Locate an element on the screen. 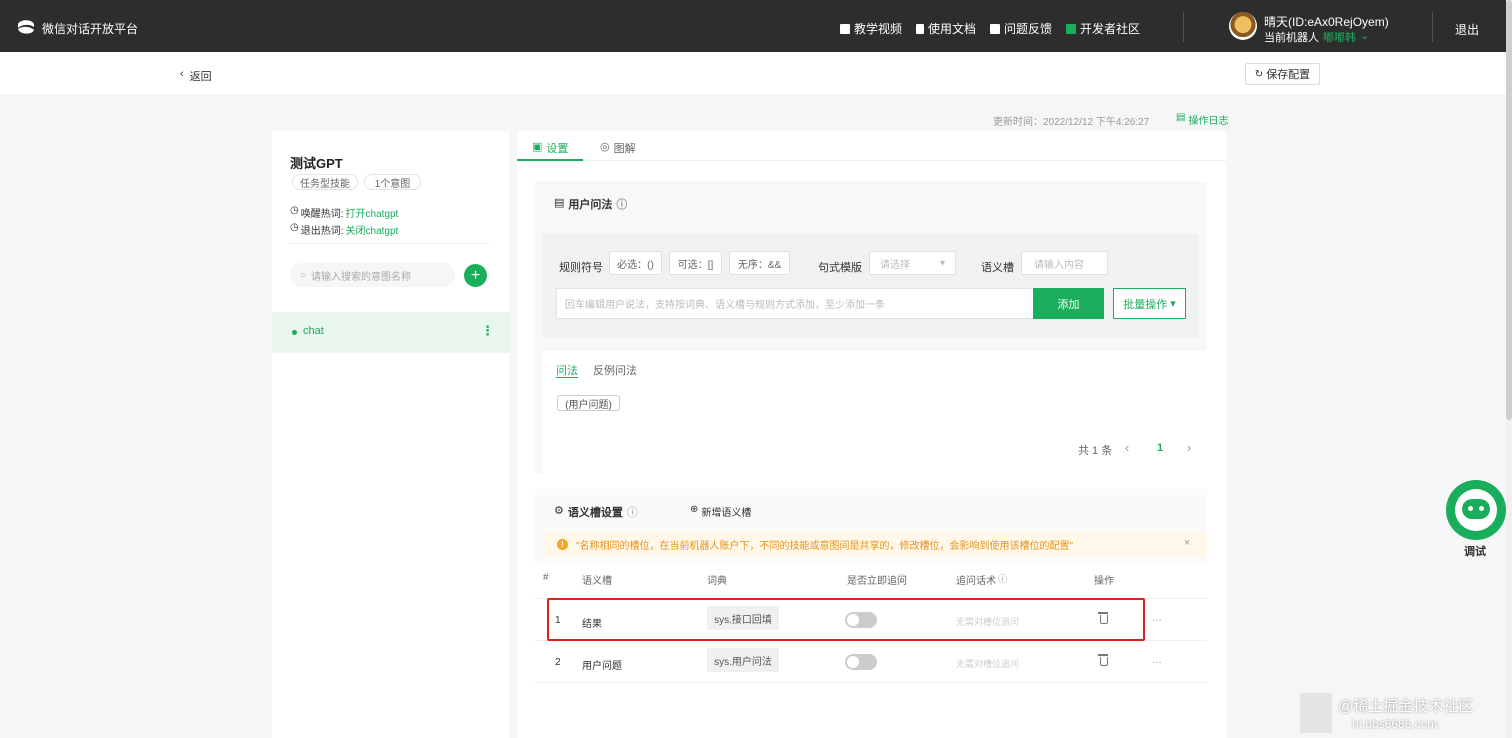  utterance-editor is located at coordinates (871, 286).